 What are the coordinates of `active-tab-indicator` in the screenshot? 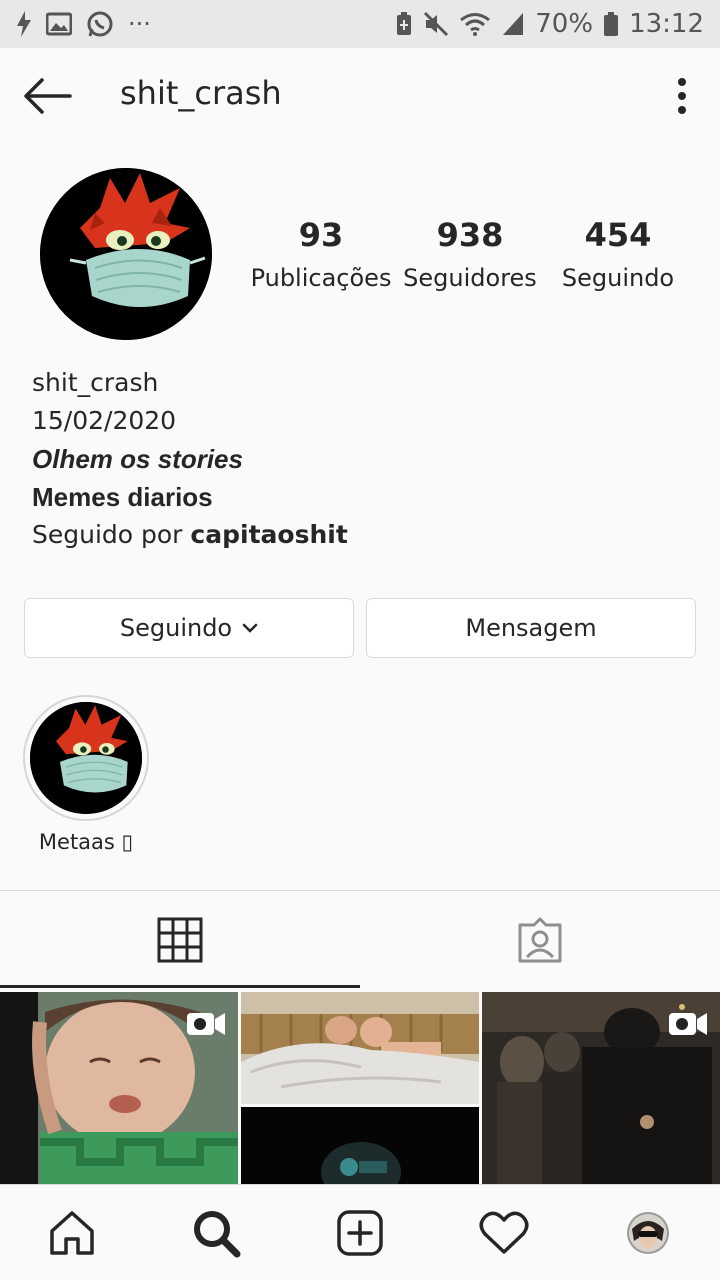 It's located at (180, 986).